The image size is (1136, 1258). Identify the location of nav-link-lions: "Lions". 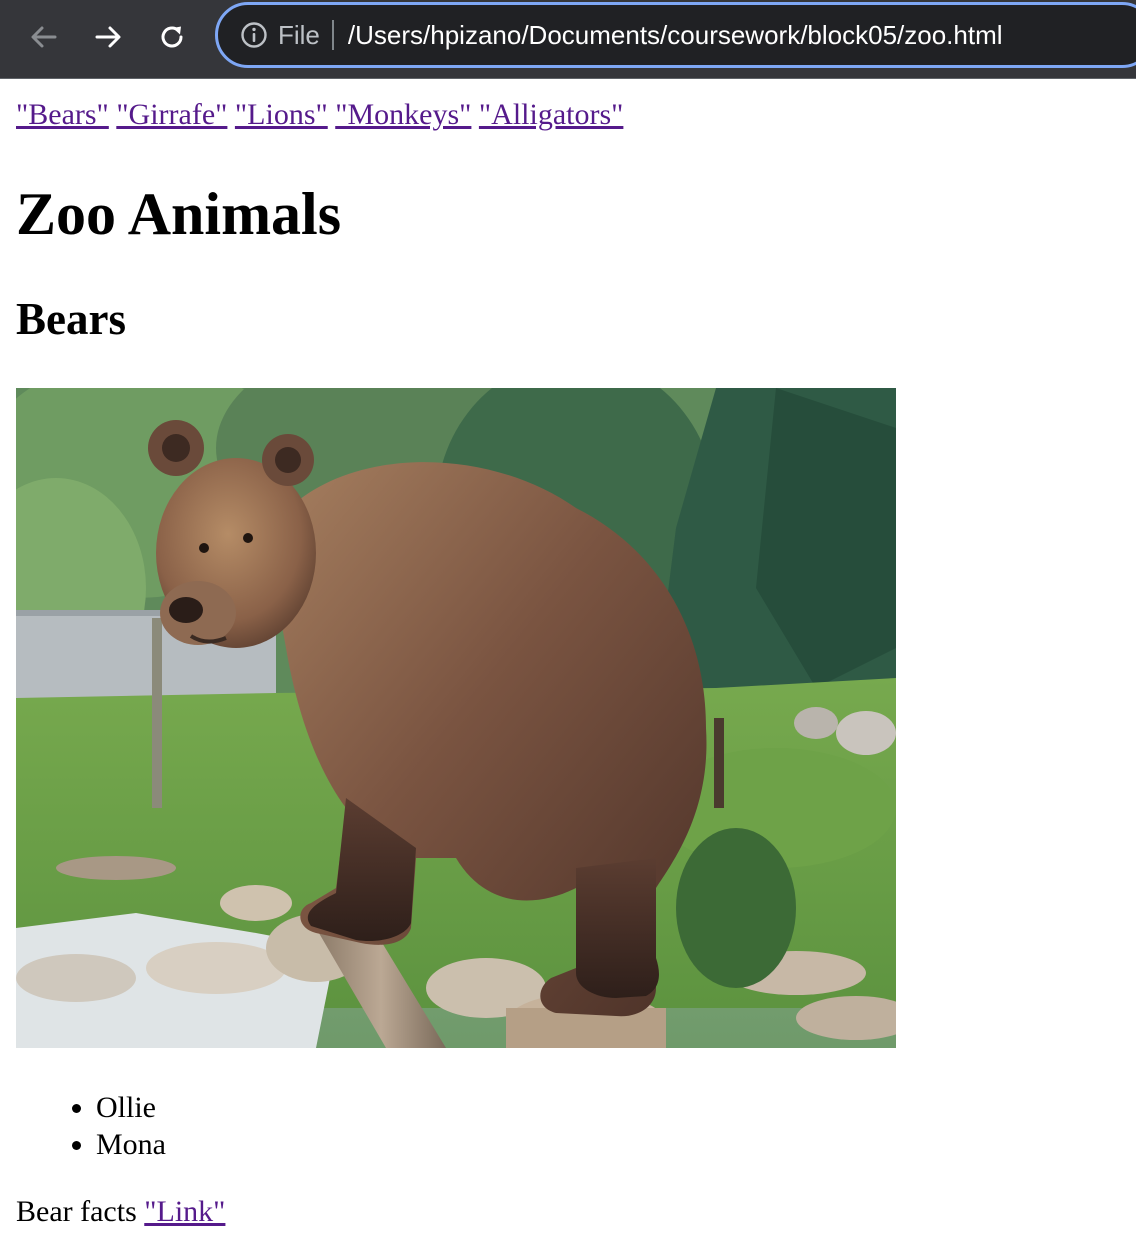
(281, 114).